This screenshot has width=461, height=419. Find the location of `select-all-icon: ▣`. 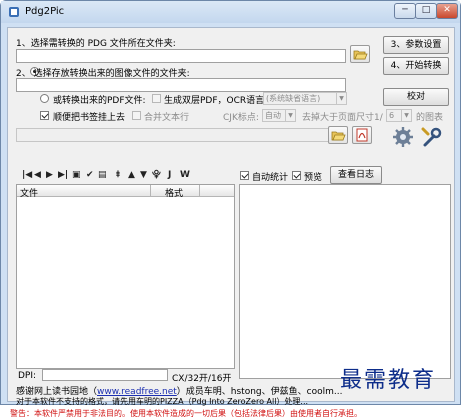

select-all-icon: ▣ is located at coordinates (76, 175).